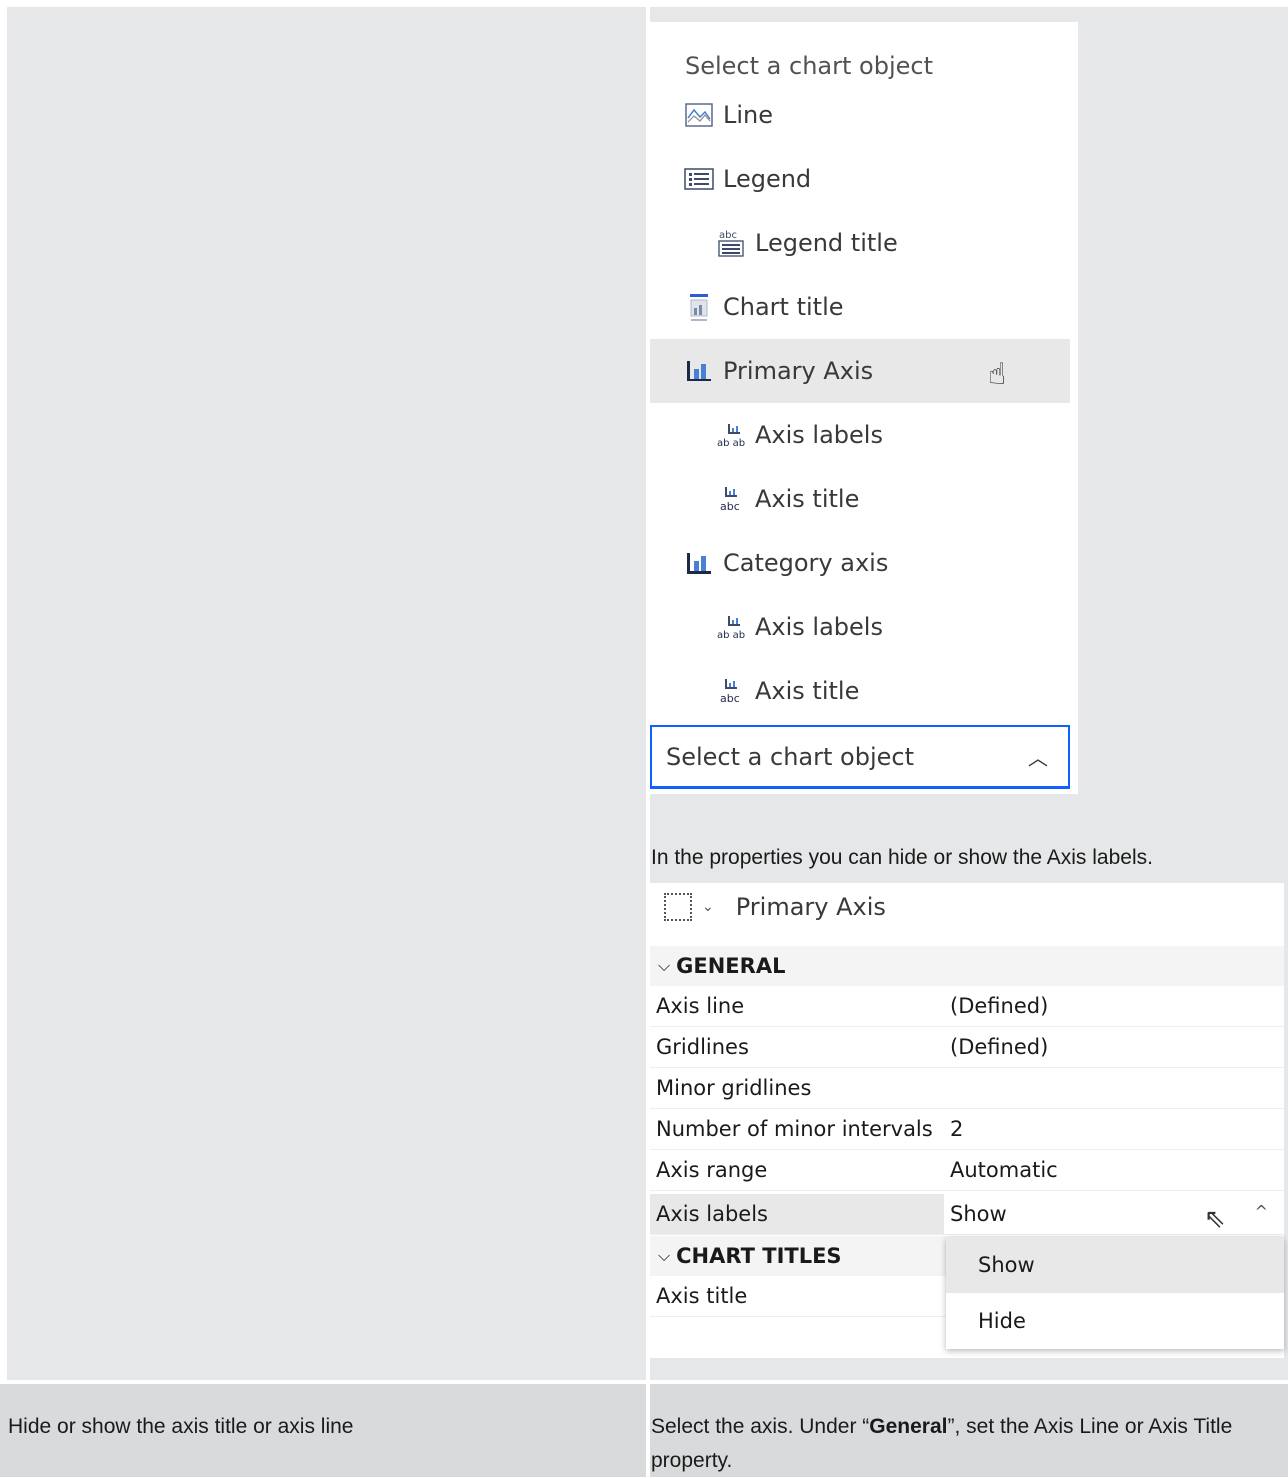 The height and width of the screenshot is (1478, 1288). What do you see at coordinates (810, 907) in the screenshot?
I see `object-name: Primary Axis` at bounding box center [810, 907].